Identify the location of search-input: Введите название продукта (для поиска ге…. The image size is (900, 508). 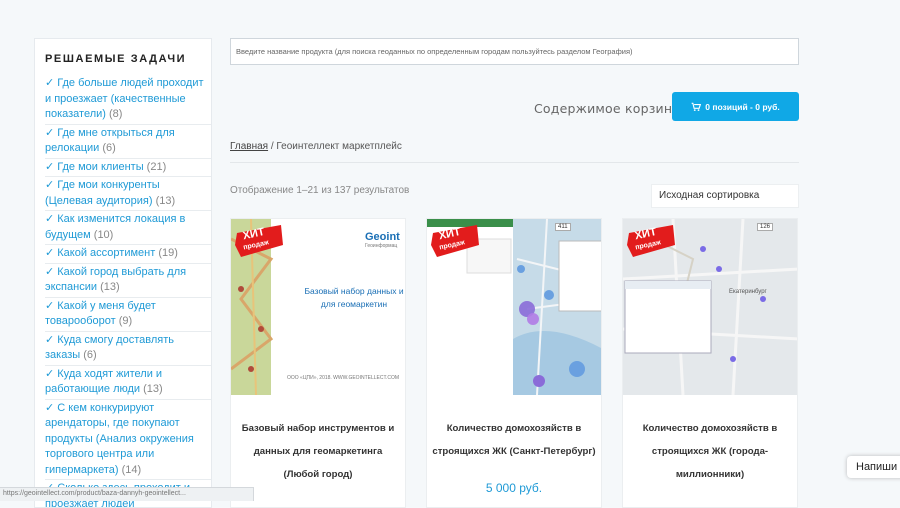
(514, 51).